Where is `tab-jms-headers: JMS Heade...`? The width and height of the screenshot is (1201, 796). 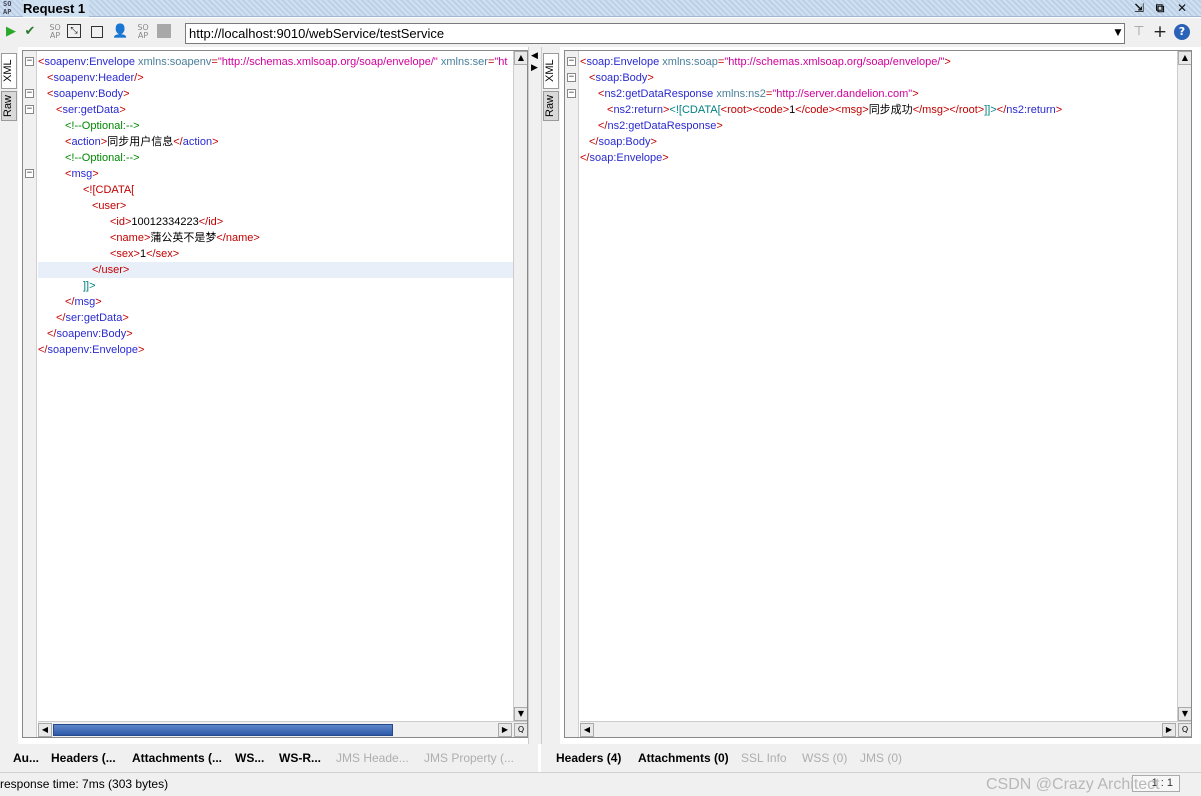
tab-jms-headers: JMS Heade... is located at coordinates (372, 758).